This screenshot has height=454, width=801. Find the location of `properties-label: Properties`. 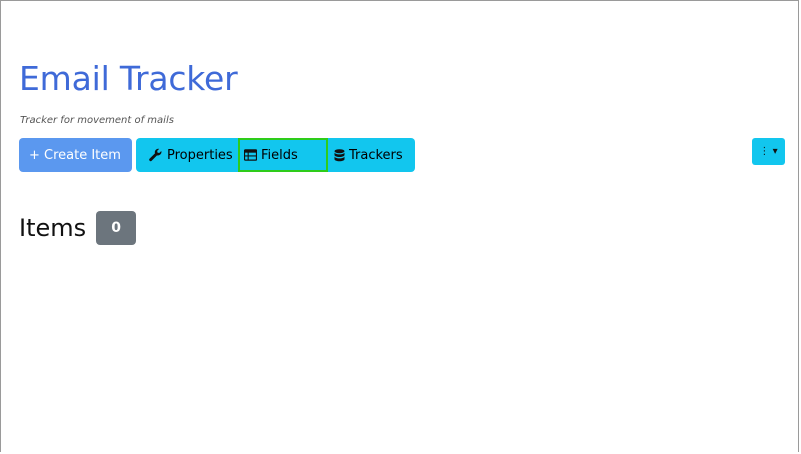

properties-label: Properties is located at coordinates (200, 155).